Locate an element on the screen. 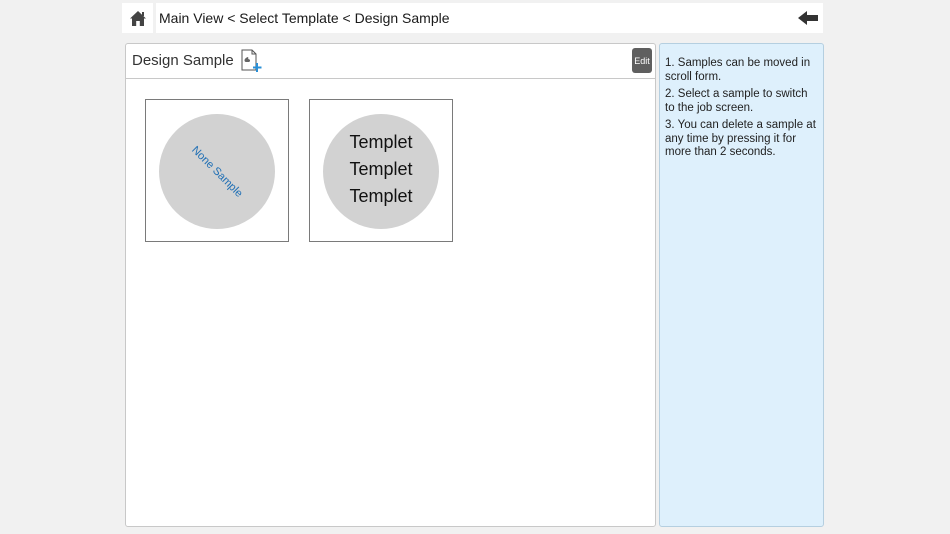 The image size is (950, 534). home-button is located at coordinates (137, 18).